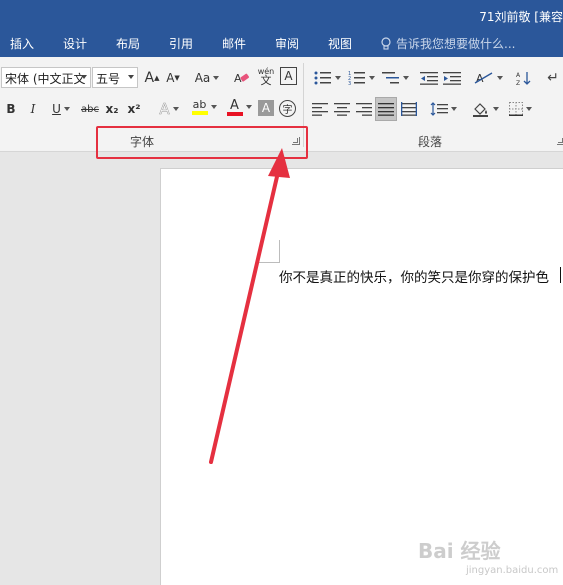 This screenshot has height=585, width=563. Describe the element at coordinates (512, 570) in the screenshot. I see `watermark-url: jingyan.baidu.com` at that location.